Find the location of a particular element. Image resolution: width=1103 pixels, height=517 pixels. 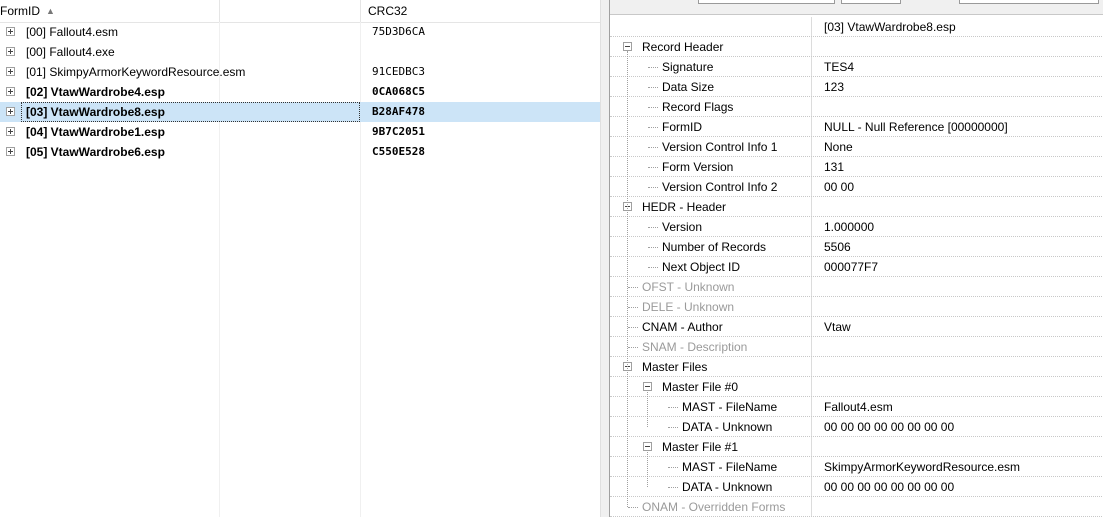

plugin-row: [00] Fallout4.esm 75D3D6CA is located at coordinates (300, 32).